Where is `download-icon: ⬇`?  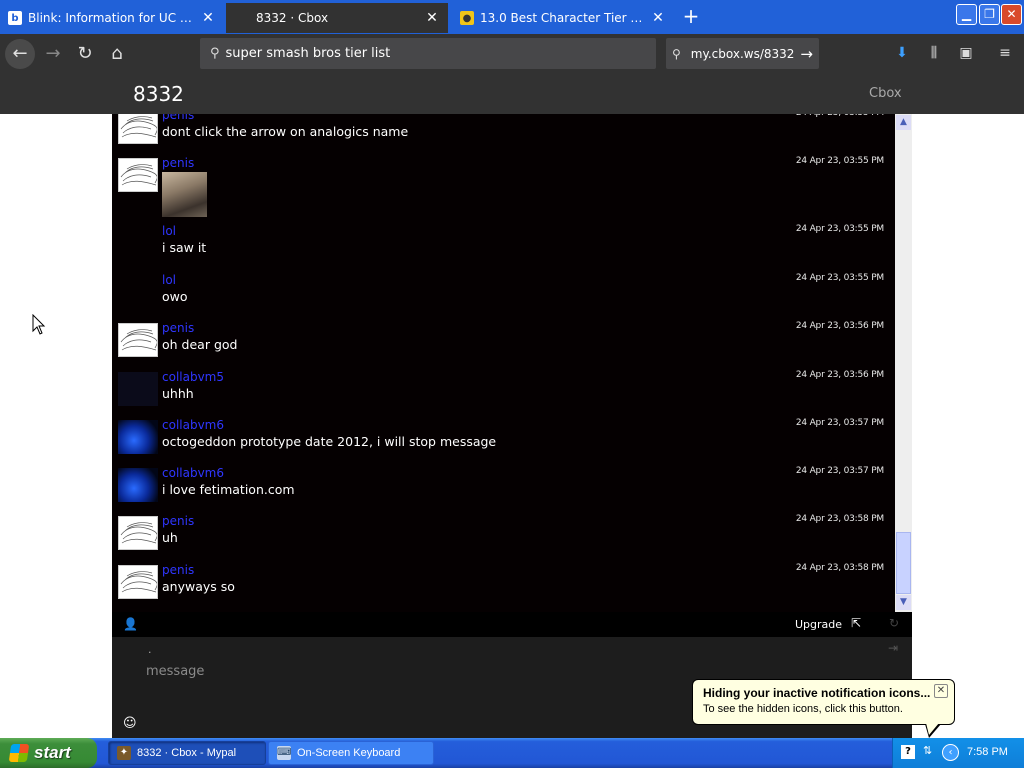 download-icon: ⬇ is located at coordinates (902, 53).